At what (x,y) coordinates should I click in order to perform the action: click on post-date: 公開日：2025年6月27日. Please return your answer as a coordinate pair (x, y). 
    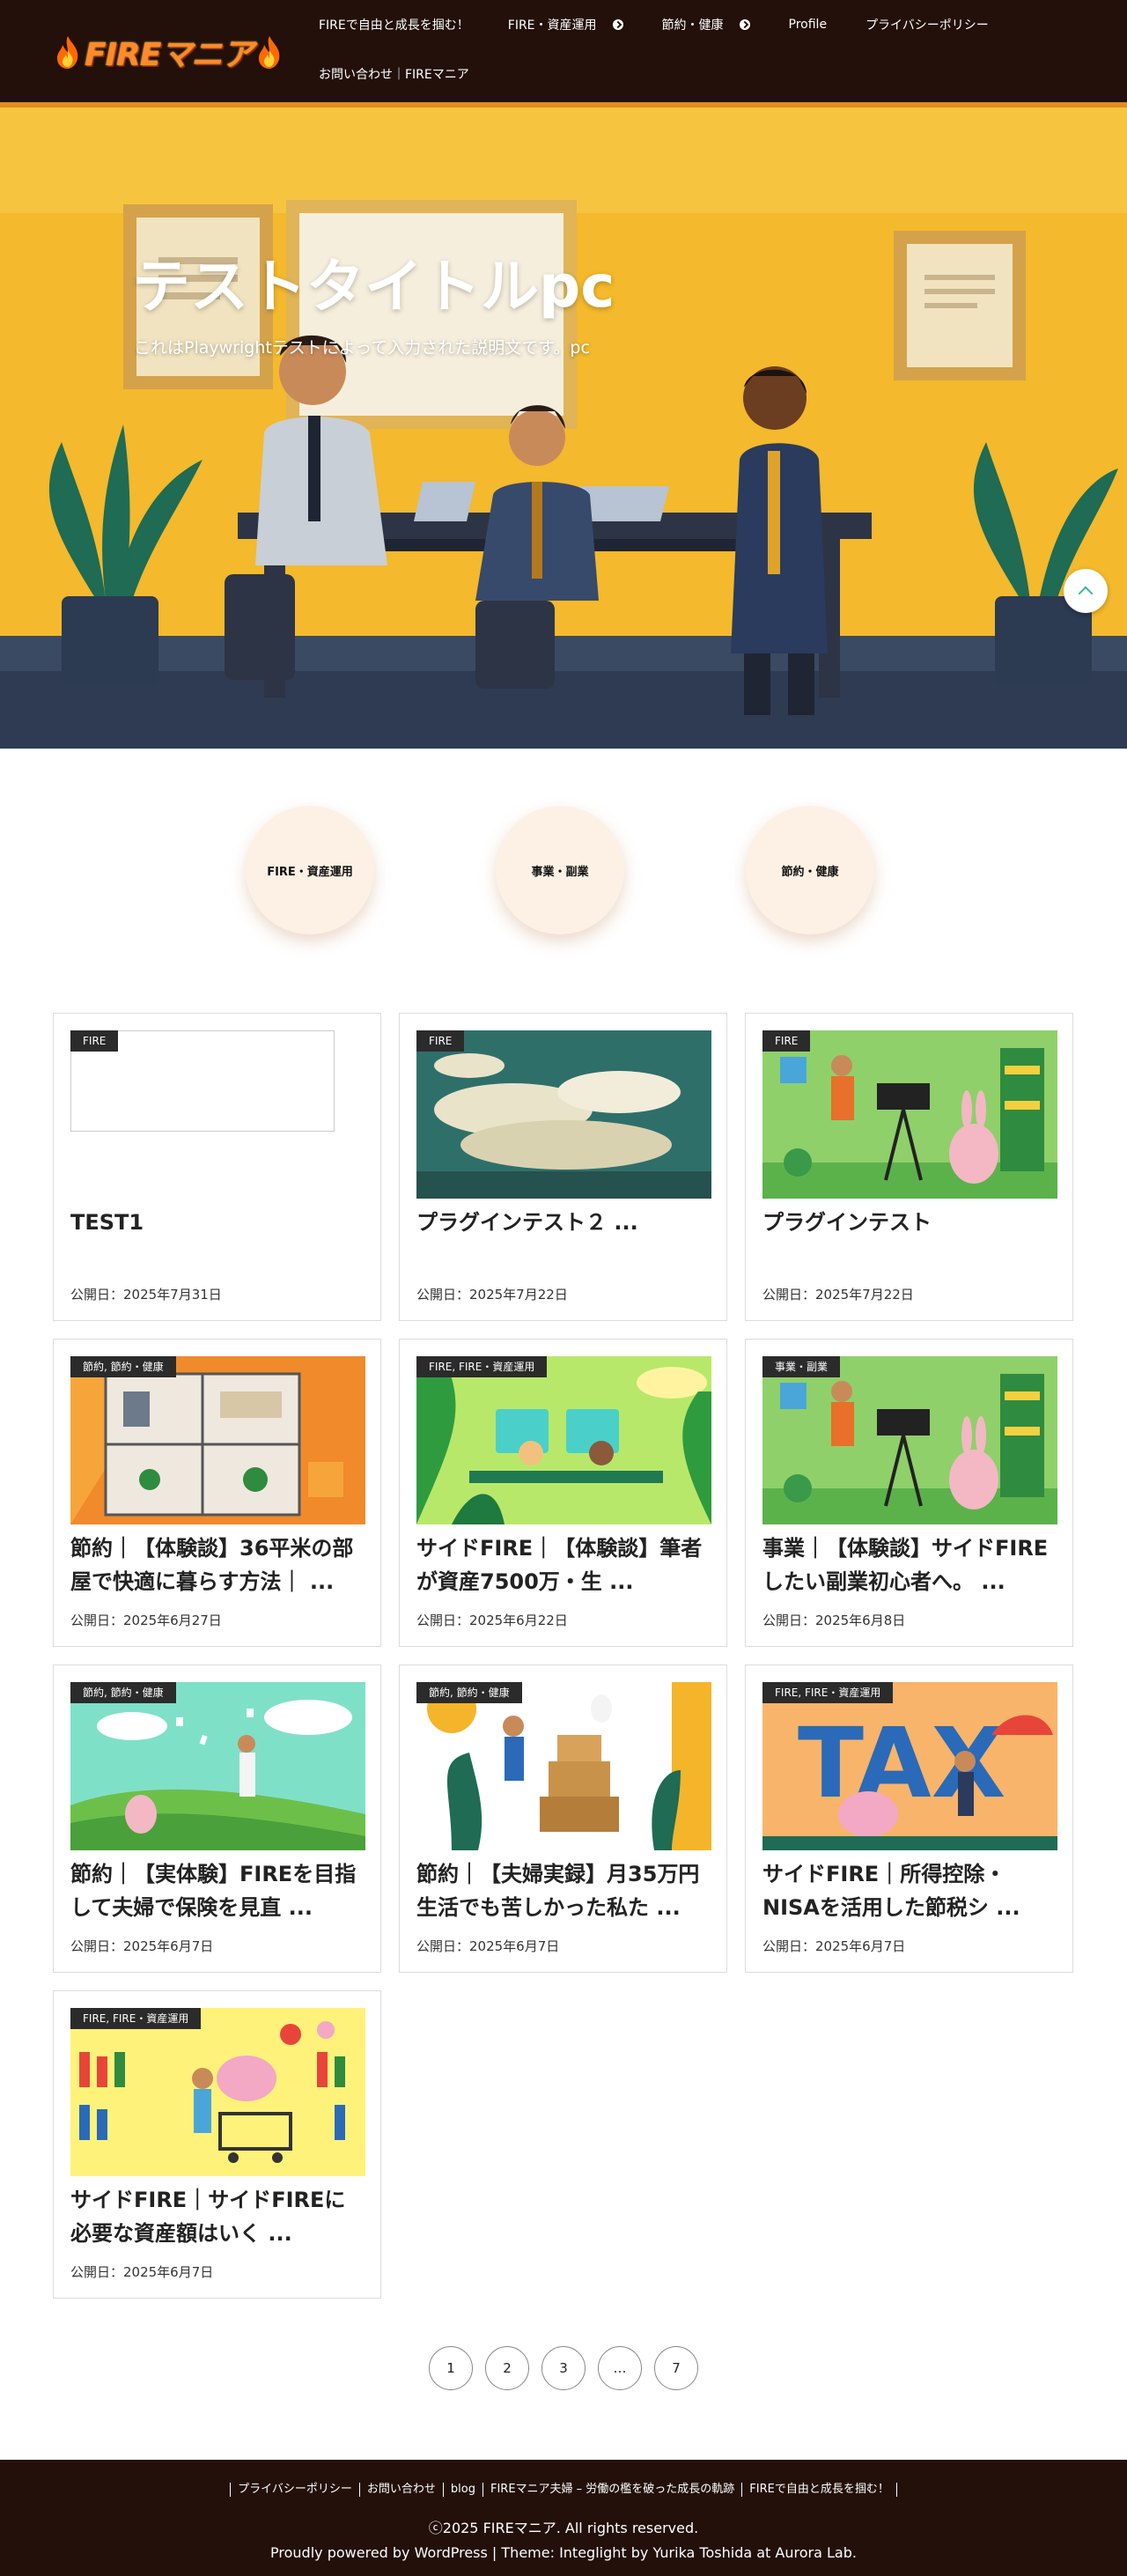
    Looking at the image, I should click on (146, 1620).